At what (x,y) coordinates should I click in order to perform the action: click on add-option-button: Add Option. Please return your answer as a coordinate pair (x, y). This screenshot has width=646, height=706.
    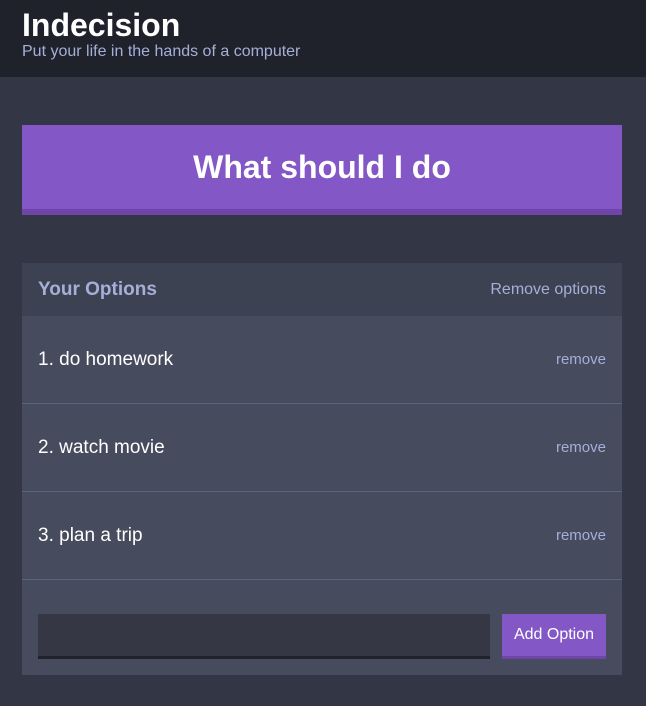
    Looking at the image, I should click on (554, 636).